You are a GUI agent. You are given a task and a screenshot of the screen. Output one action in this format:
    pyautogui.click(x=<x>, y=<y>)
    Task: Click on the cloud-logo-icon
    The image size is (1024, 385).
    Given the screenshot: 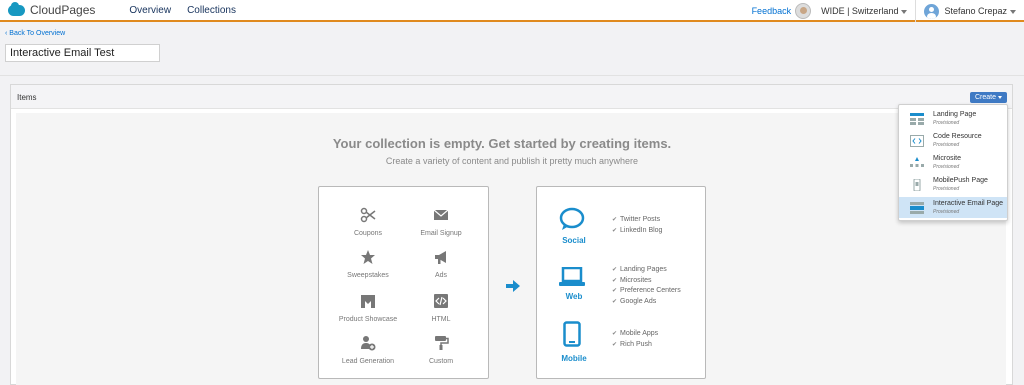 What is the action you would take?
    pyautogui.click(x=16, y=8)
    